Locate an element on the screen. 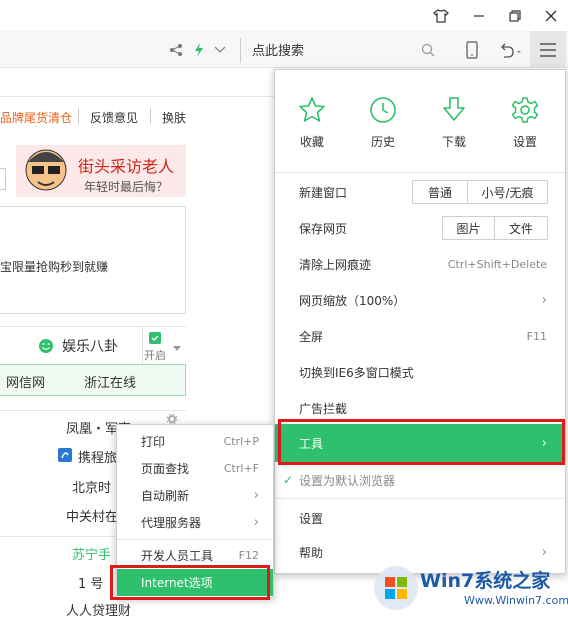 The height and width of the screenshot is (619, 568). ctrip-icon is located at coordinates (65, 456).